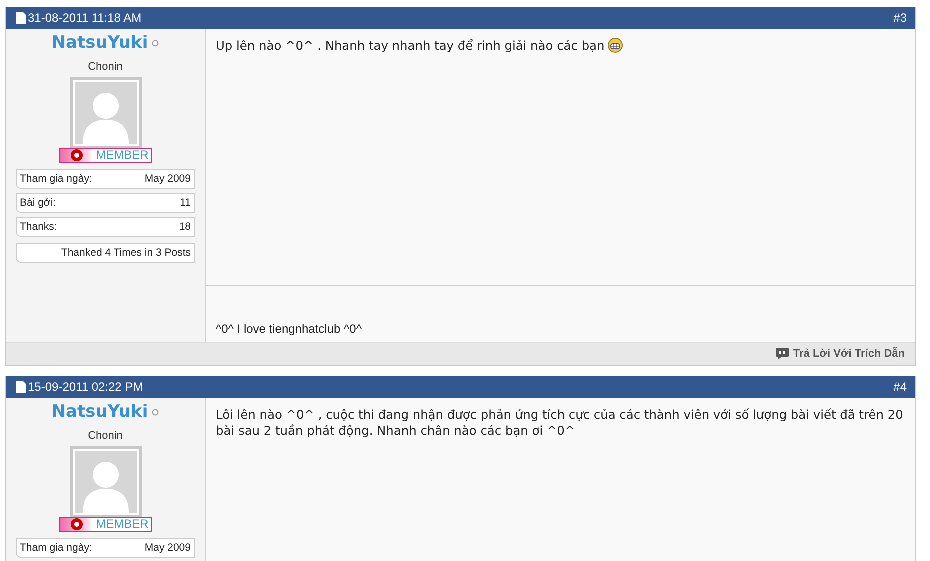  What do you see at coordinates (900, 18) in the screenshot?
I see `post-number: #3` at bounding box center [900, 18].